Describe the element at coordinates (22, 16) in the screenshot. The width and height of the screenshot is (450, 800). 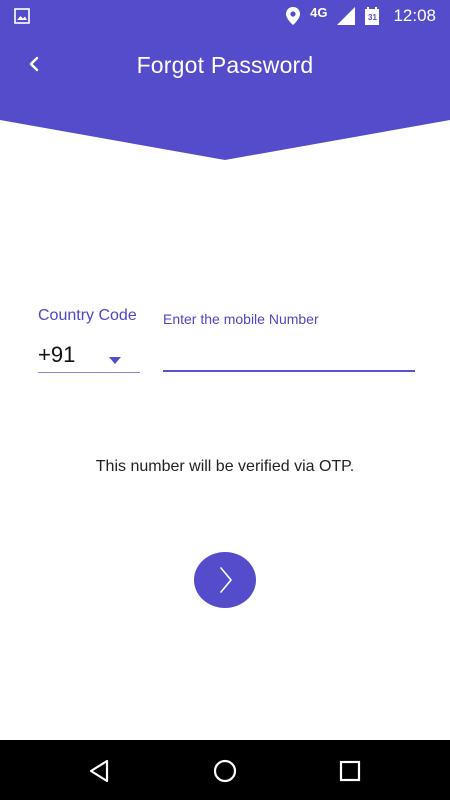
I see `image-icon` at that location.